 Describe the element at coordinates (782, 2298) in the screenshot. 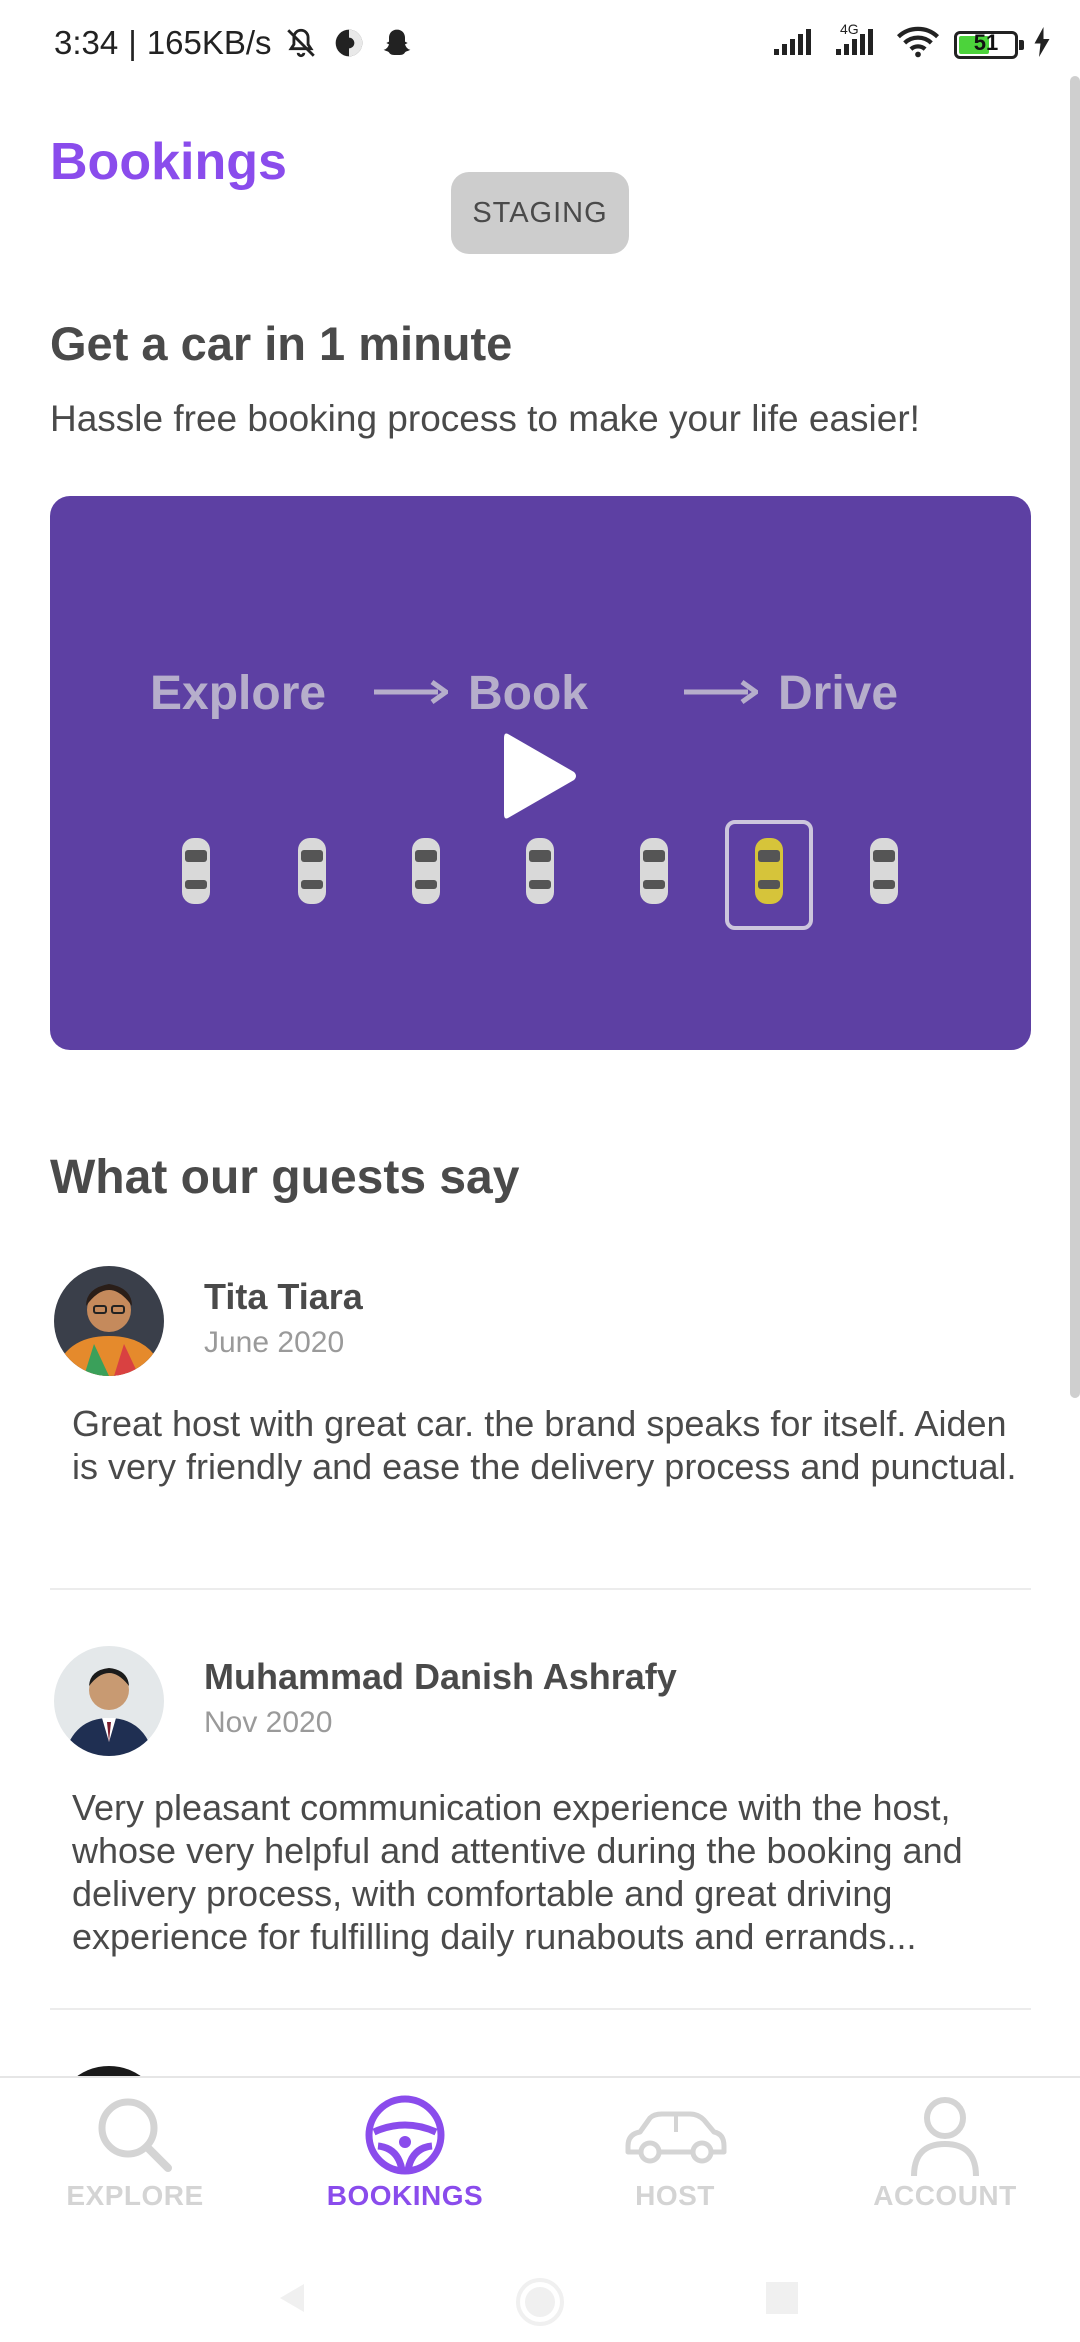

I see `recents-icon` at that location.